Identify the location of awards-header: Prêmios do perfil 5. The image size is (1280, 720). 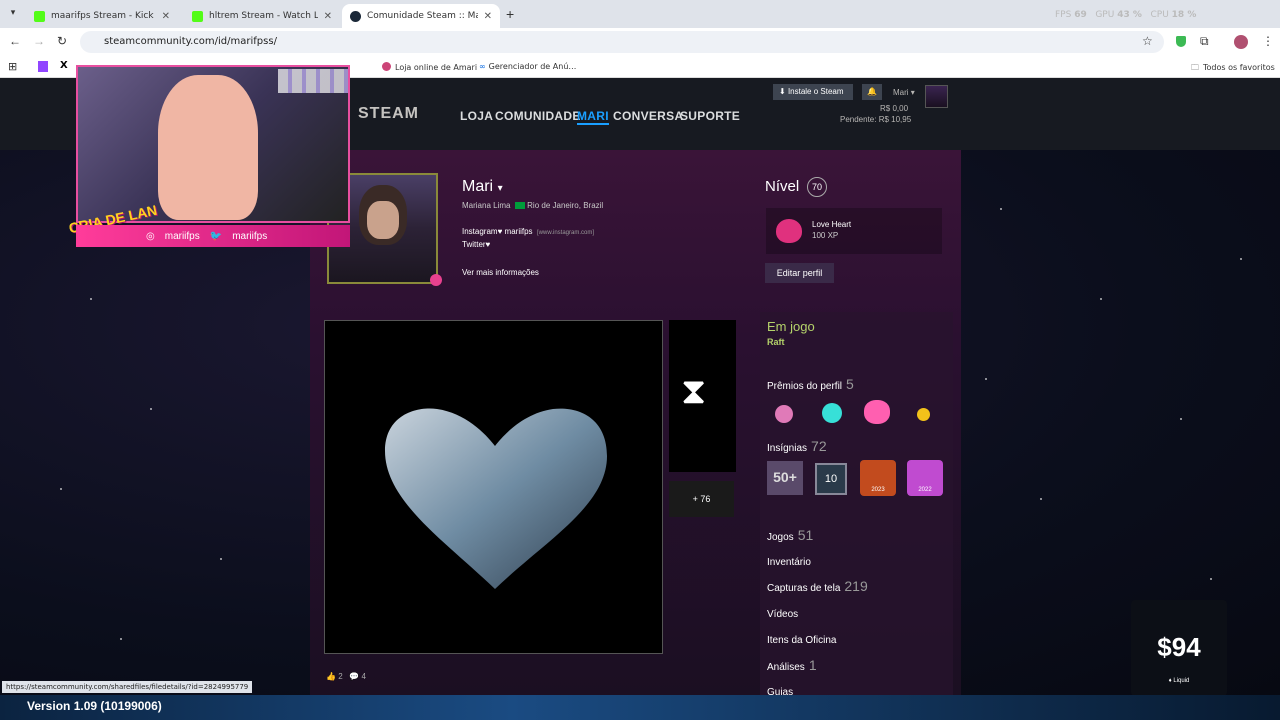
(810, 385).